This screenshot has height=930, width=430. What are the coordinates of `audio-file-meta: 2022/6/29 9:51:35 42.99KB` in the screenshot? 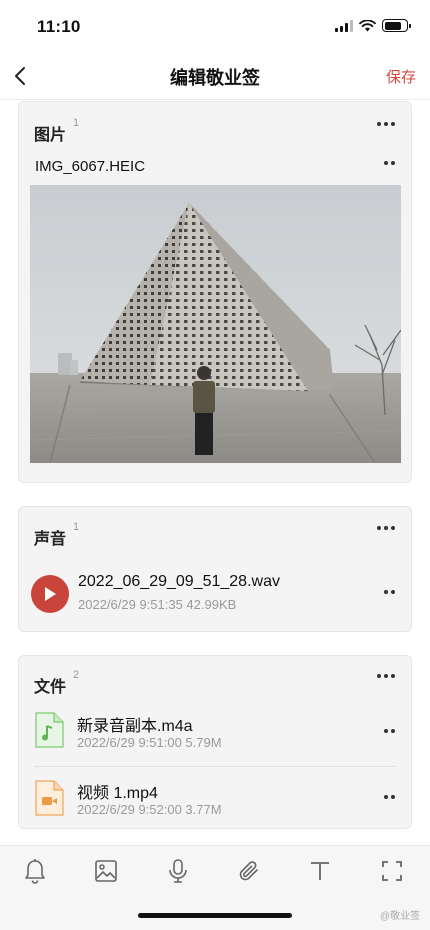 It's located at (157, 604).